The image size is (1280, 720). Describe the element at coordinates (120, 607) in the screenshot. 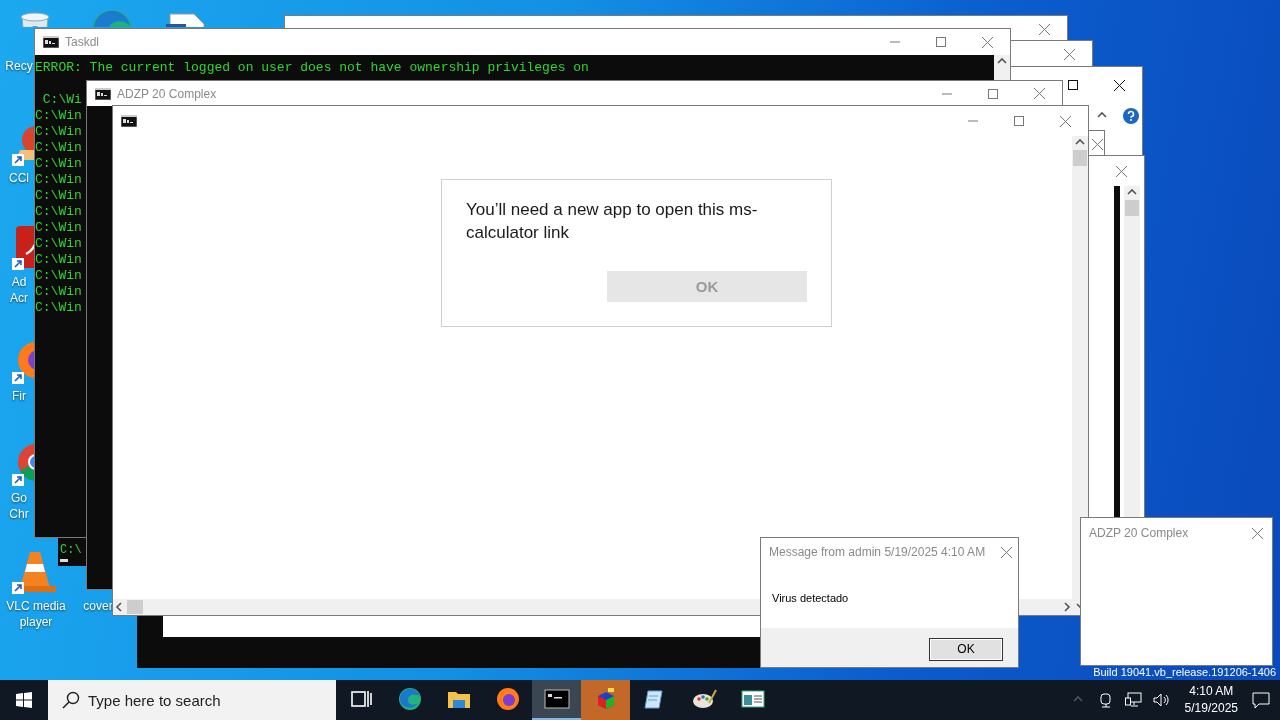

I see `scroll-left-icon` at that location.